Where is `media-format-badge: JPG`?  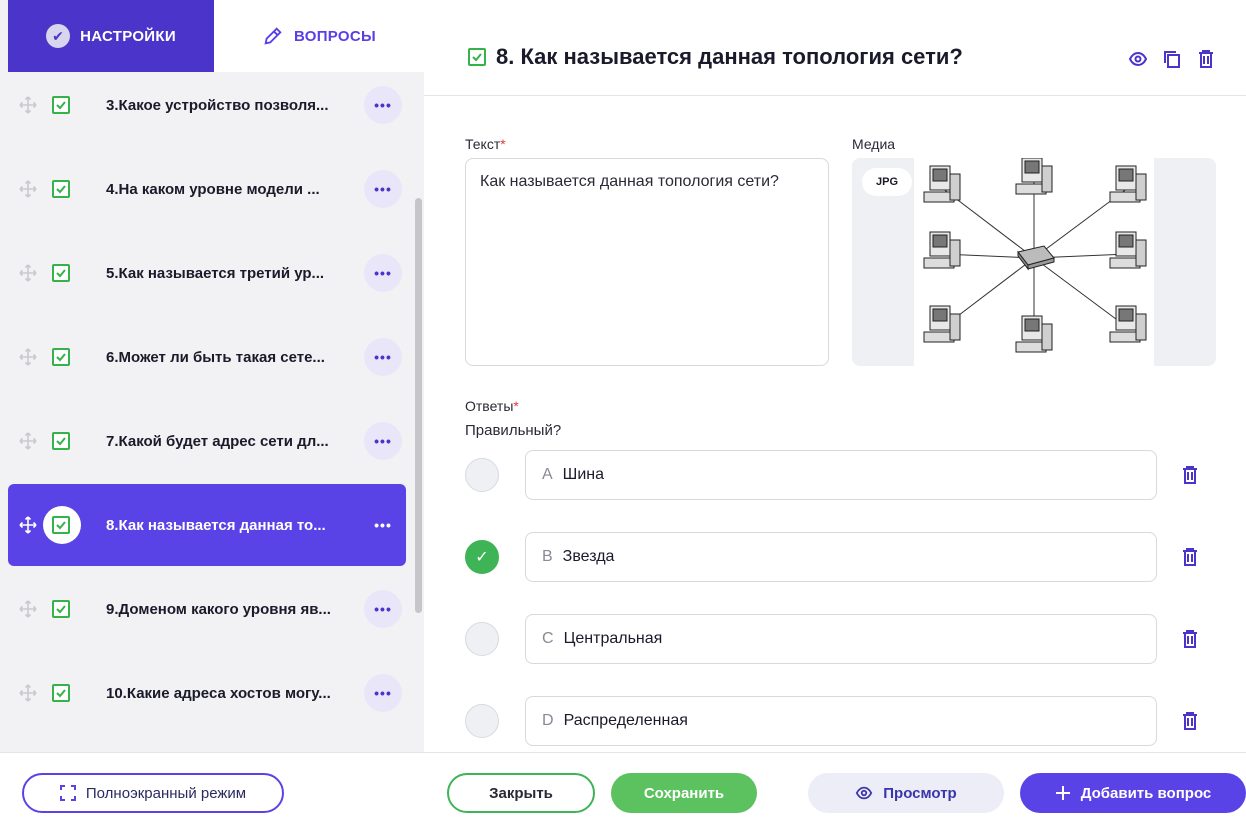 media-format-badge: JPG is located at coordinates (887, 182).